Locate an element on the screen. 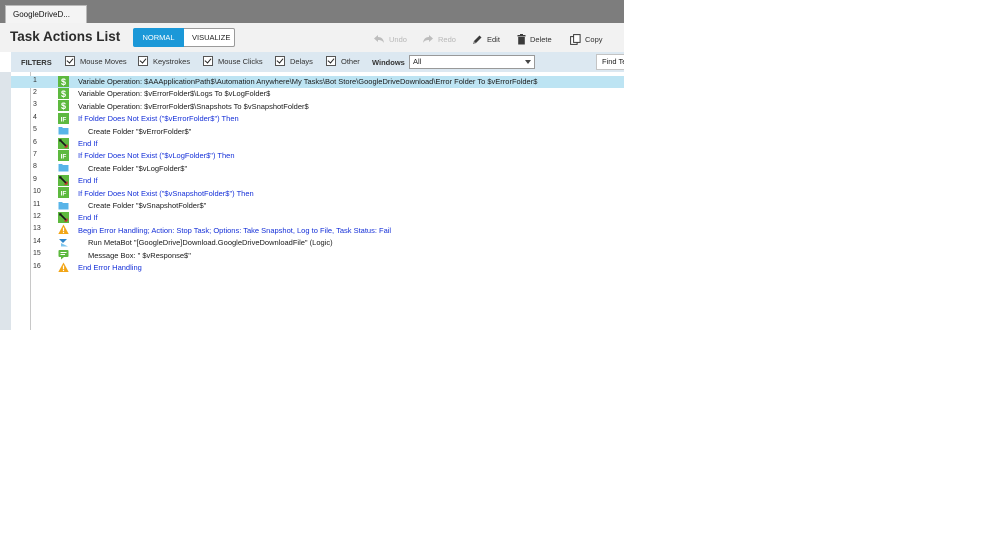 Image resolution: width=1007 pixels, height=558 pixels. windows-label: Windows is located at coordinates (388, 62).